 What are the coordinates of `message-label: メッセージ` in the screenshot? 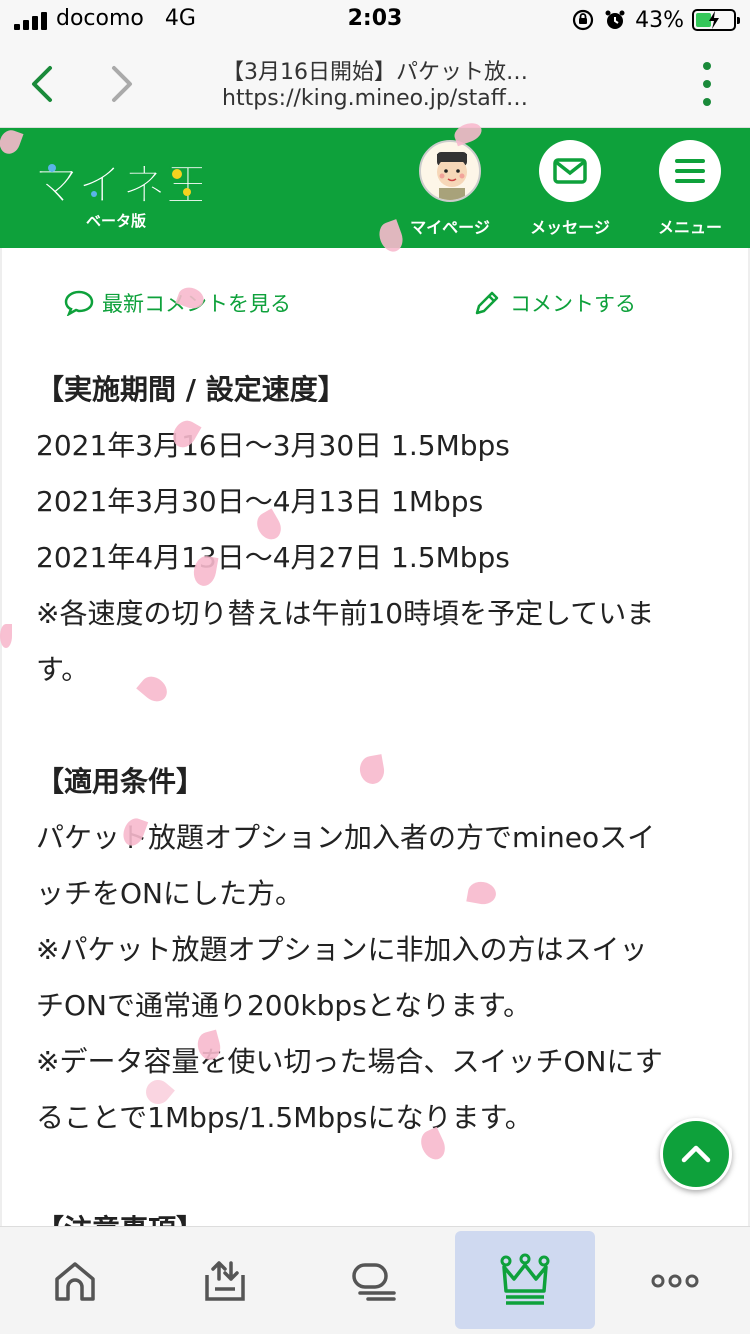 It's located at (570, 227).